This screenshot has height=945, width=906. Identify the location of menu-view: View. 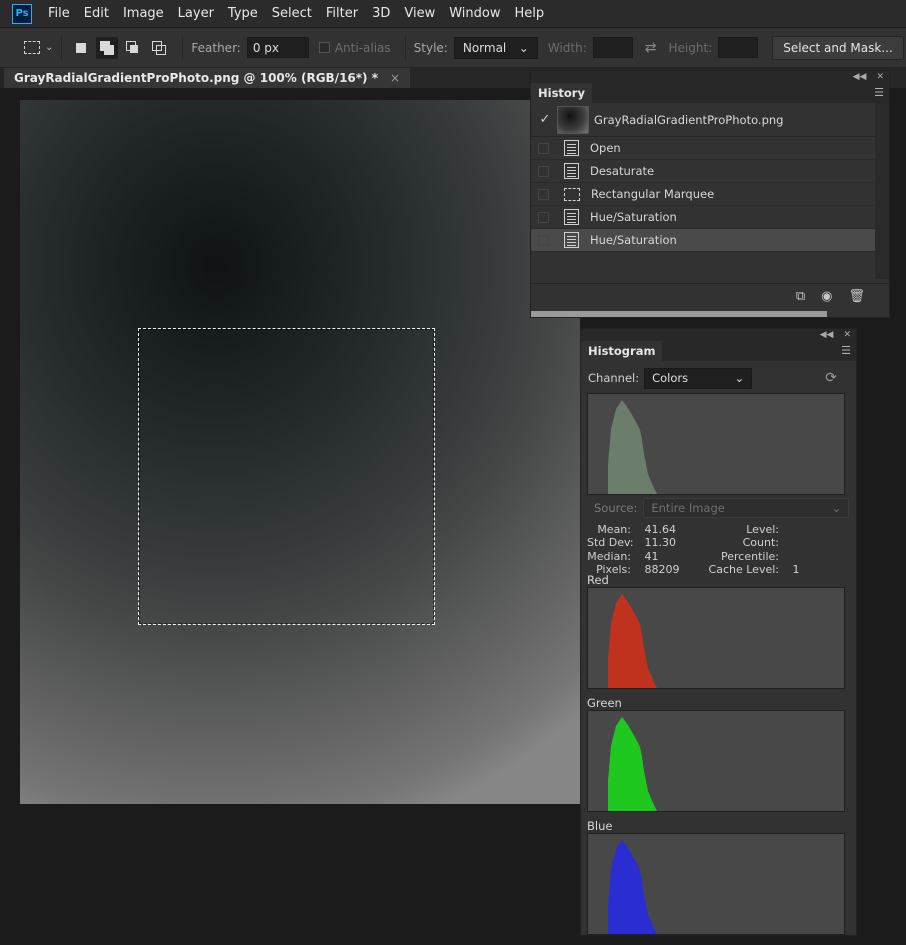
(419, 13).